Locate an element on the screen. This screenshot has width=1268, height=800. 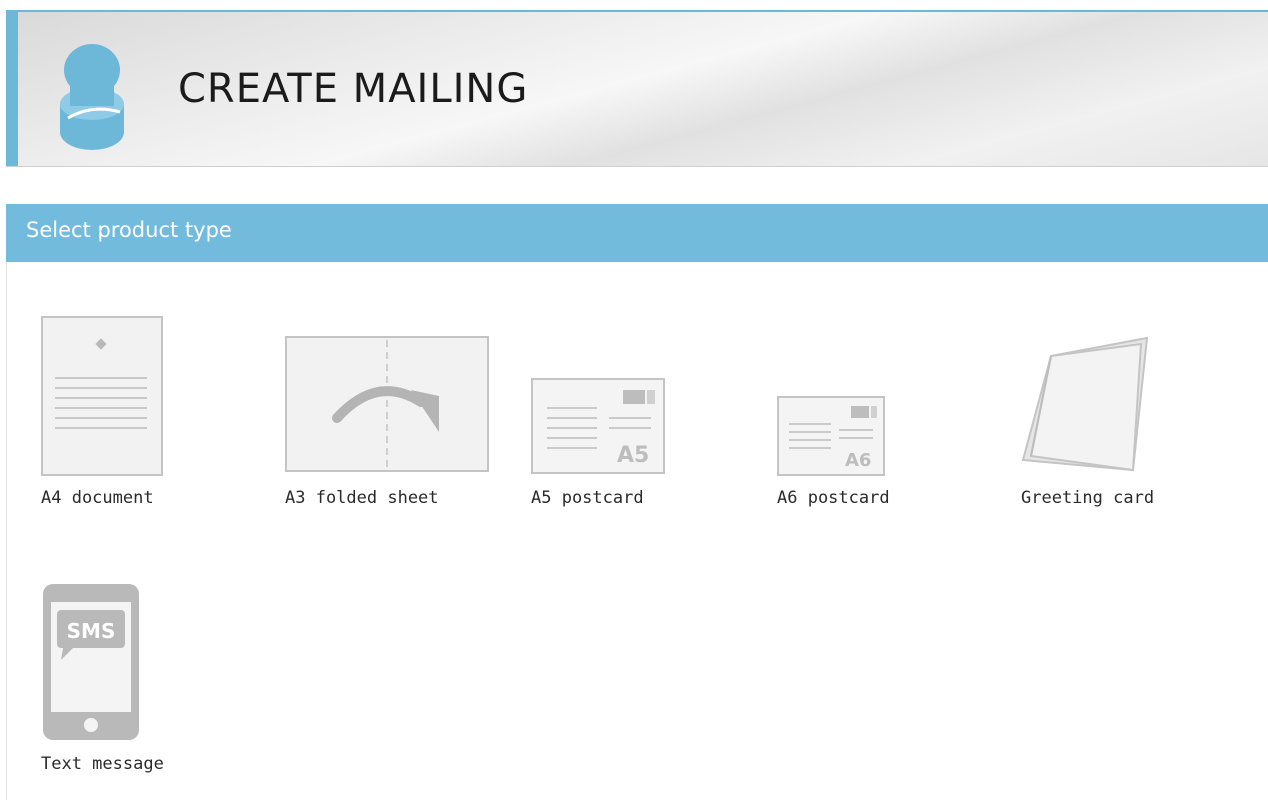
stamp-icon is located at coordinates (92, 97).